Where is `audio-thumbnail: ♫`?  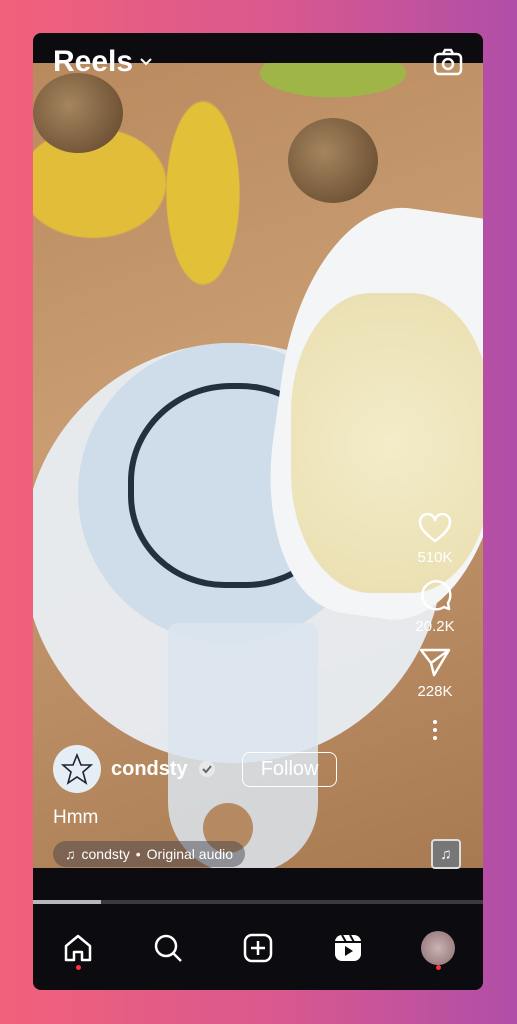 audio-thumbnail: ♫ is located at coordinates (446, 854).